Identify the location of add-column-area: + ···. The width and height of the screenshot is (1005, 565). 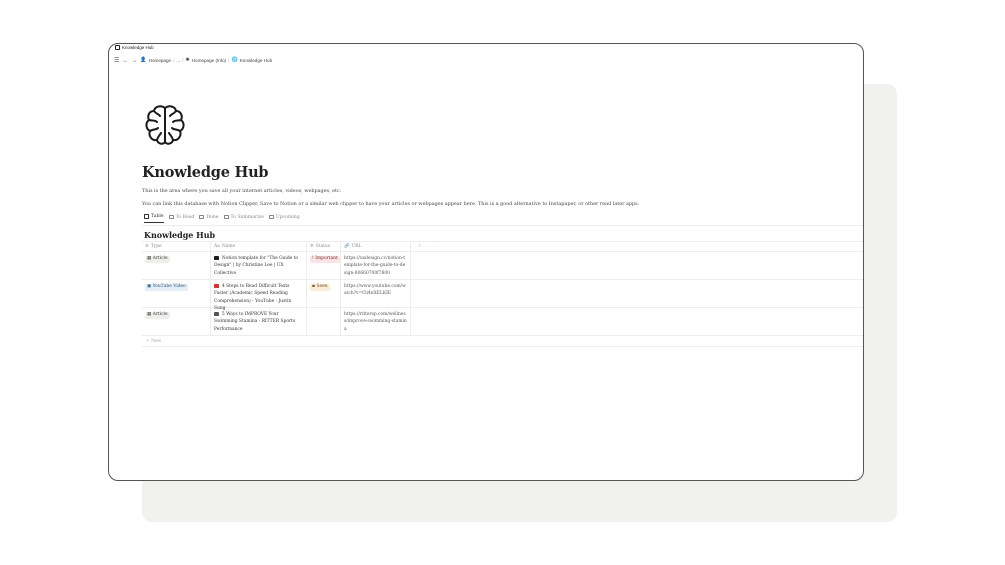
(637, 246).